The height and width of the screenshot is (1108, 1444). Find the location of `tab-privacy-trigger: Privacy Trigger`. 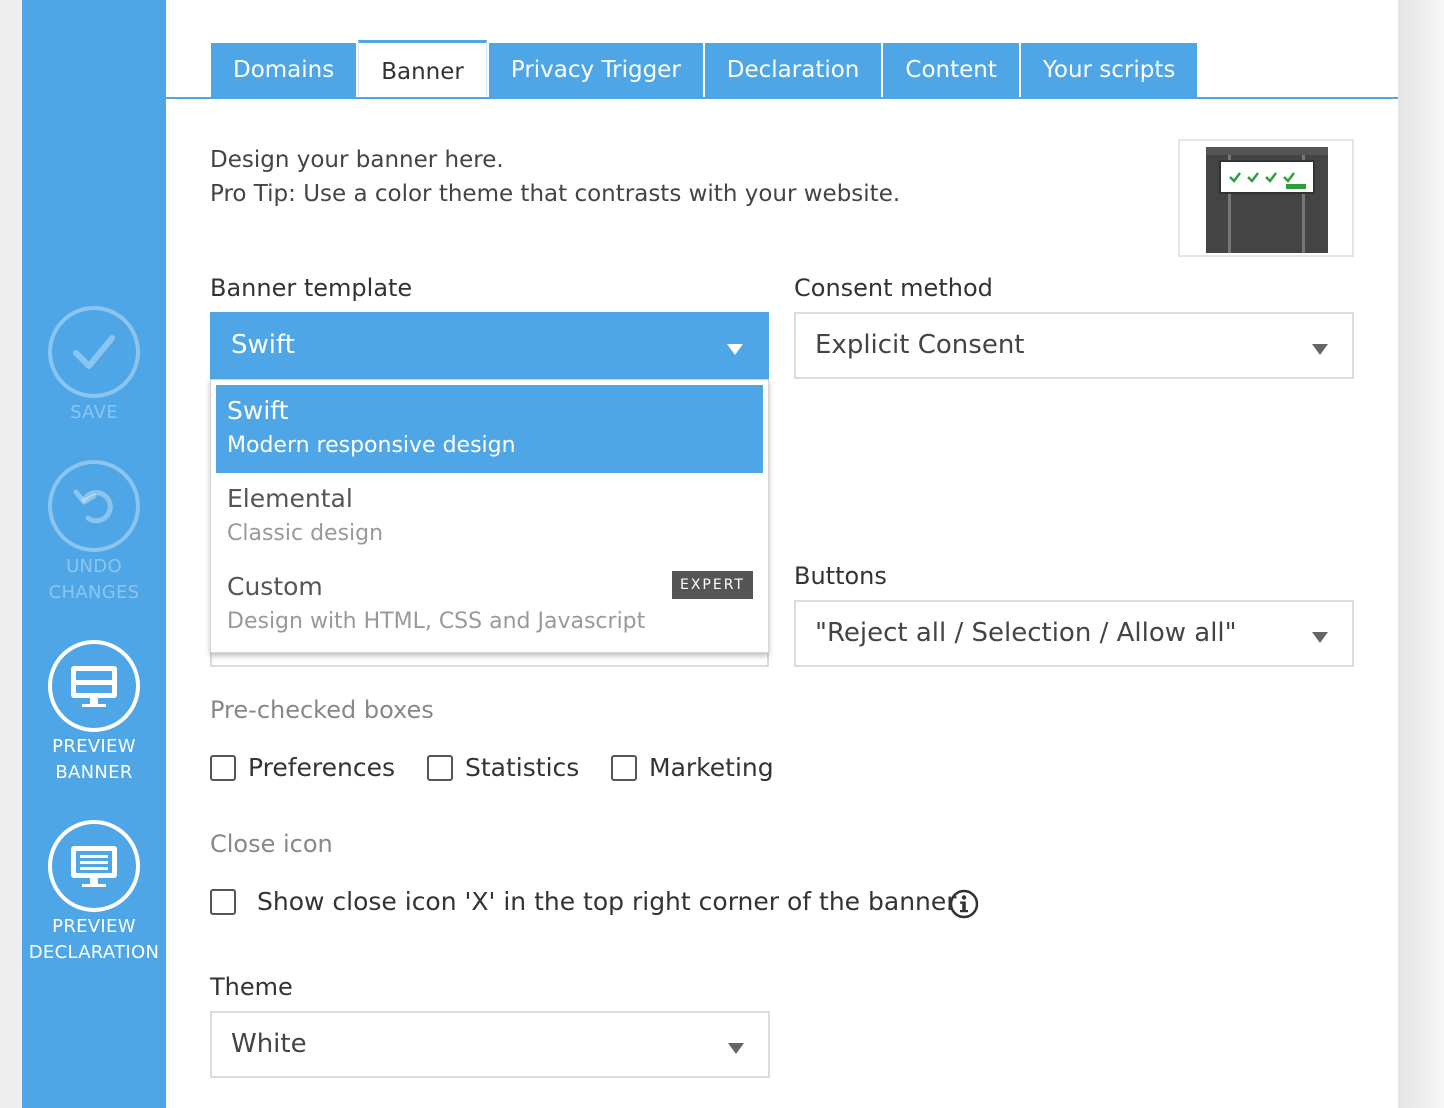

tab-privacy-trigger: Privacy Trigger is located at coordinates (595, 70).